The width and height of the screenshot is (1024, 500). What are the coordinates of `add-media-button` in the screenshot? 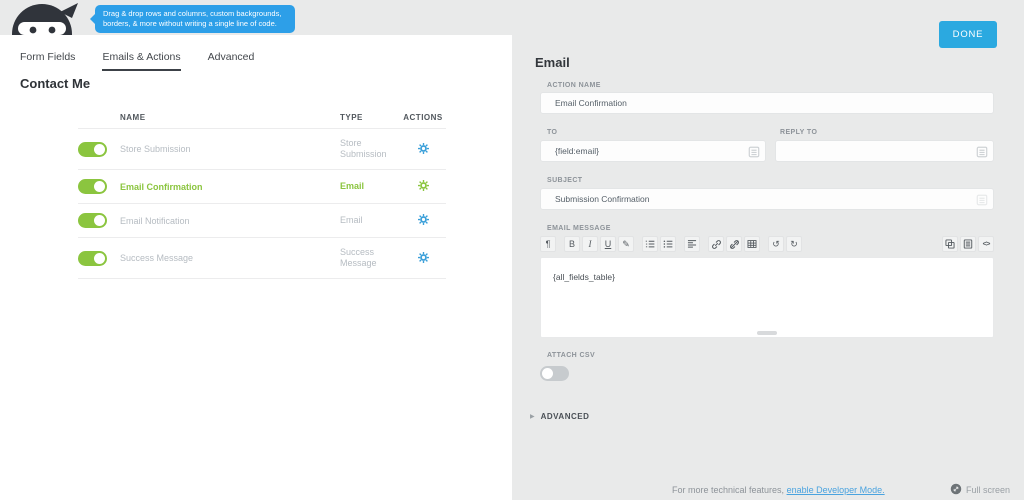 It's located at (950, 244).